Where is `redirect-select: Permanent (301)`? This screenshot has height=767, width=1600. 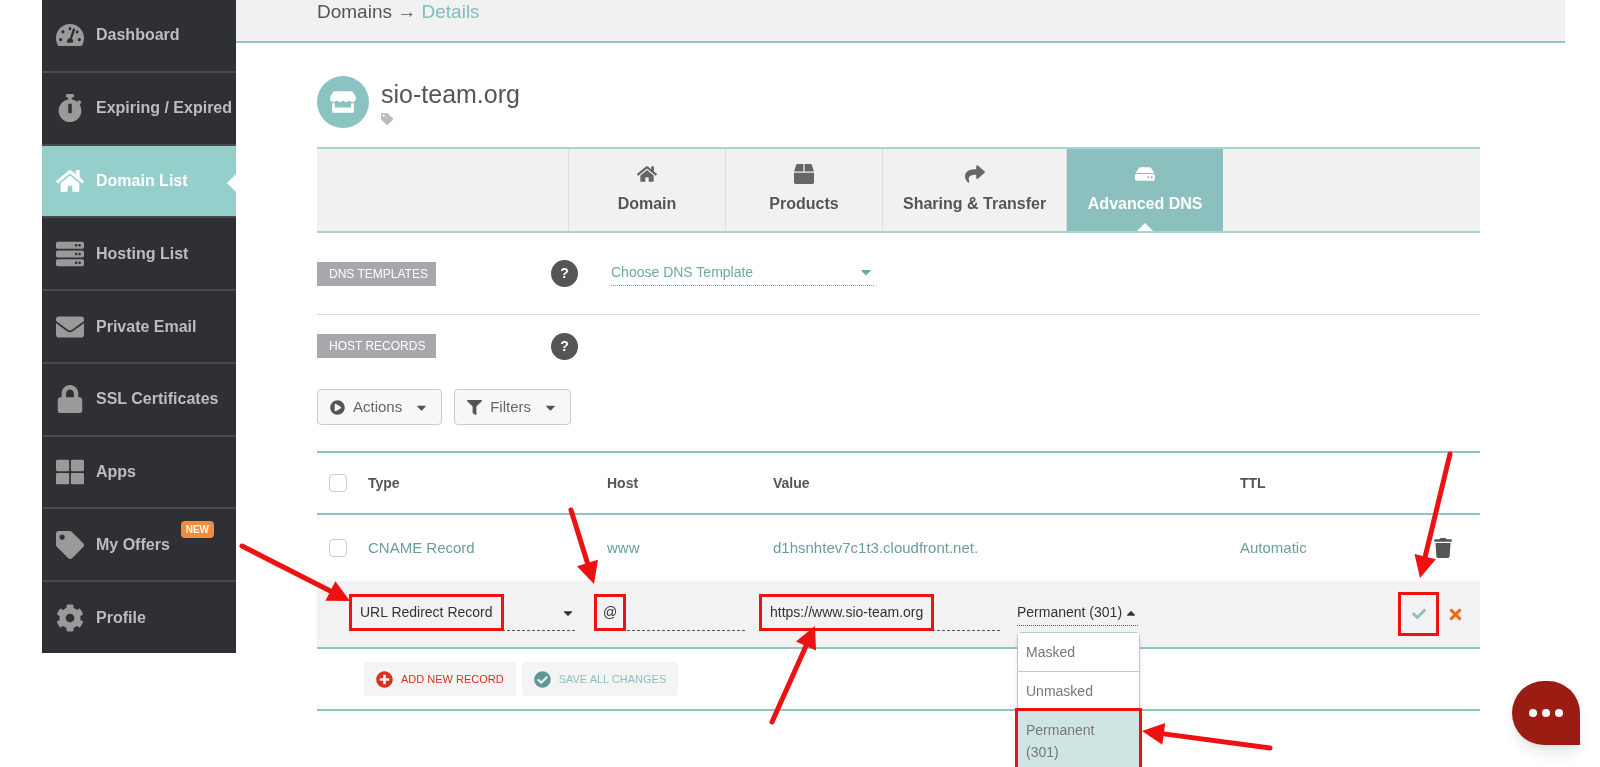
redirect-select: Permanent (301) is located at coordinates (1078, 614).